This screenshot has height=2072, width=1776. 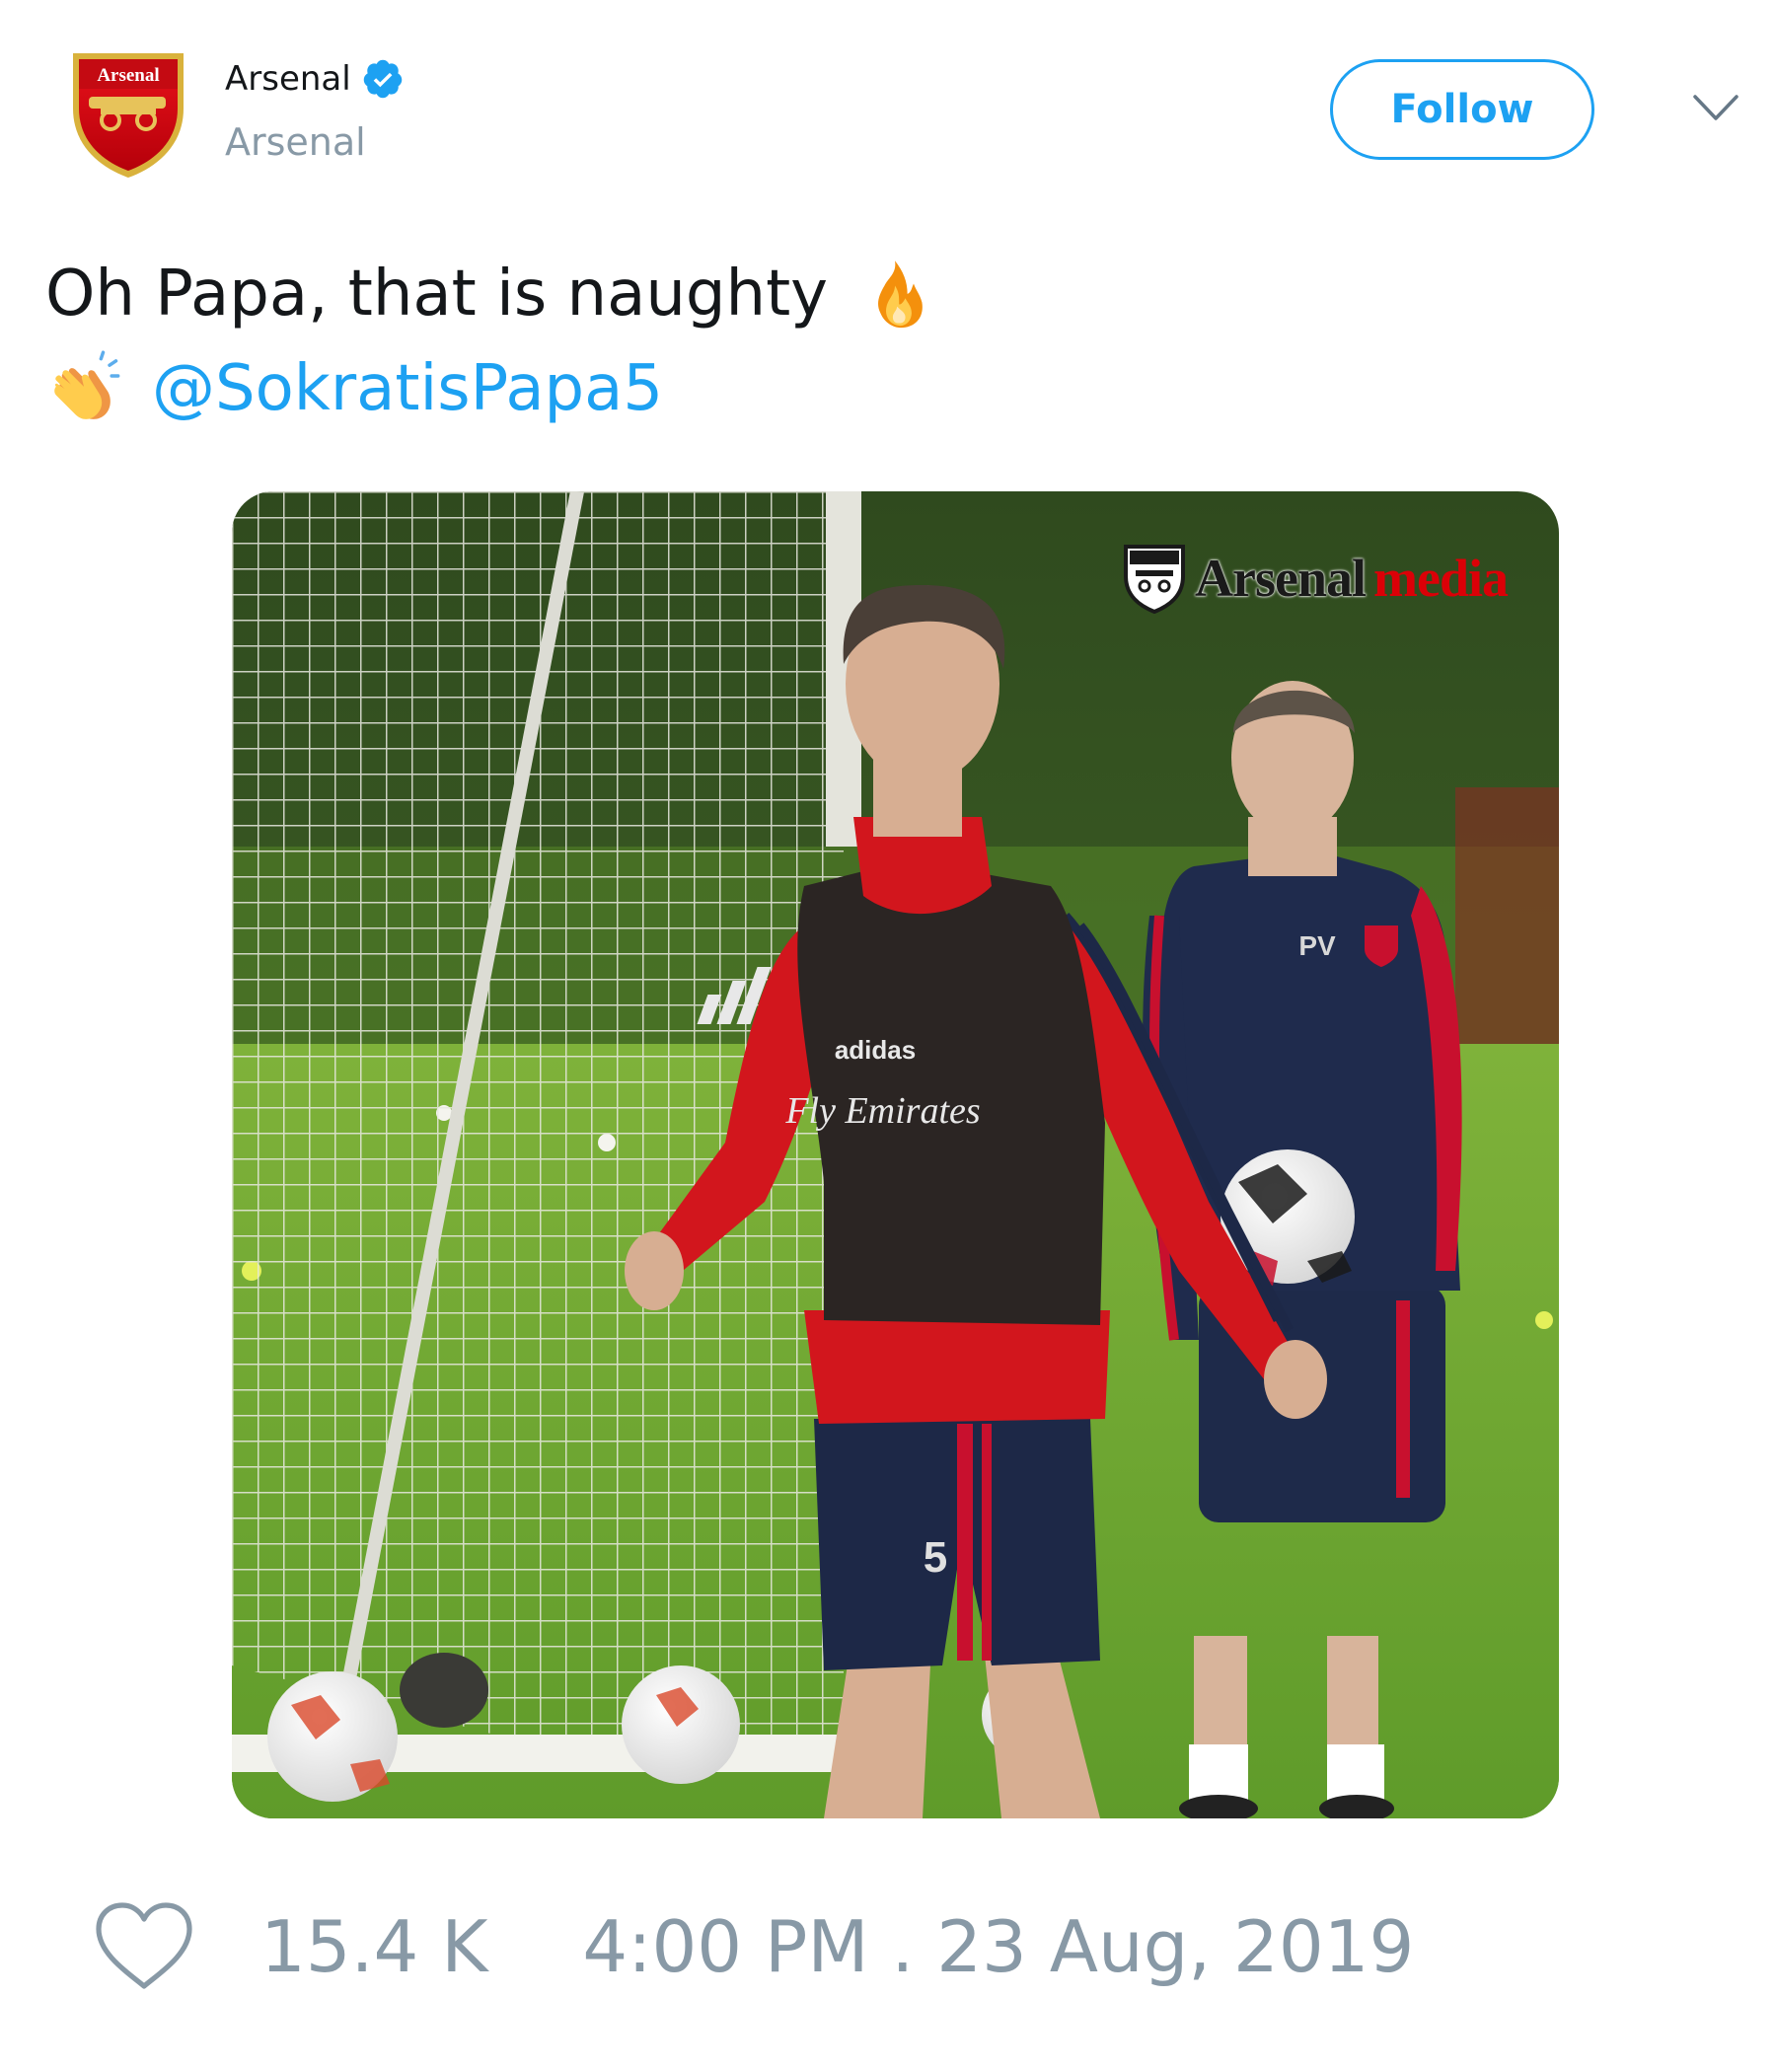 I want to click on tweet-text-line-2: @SokratisPapa5, so click(x=489, y=389).